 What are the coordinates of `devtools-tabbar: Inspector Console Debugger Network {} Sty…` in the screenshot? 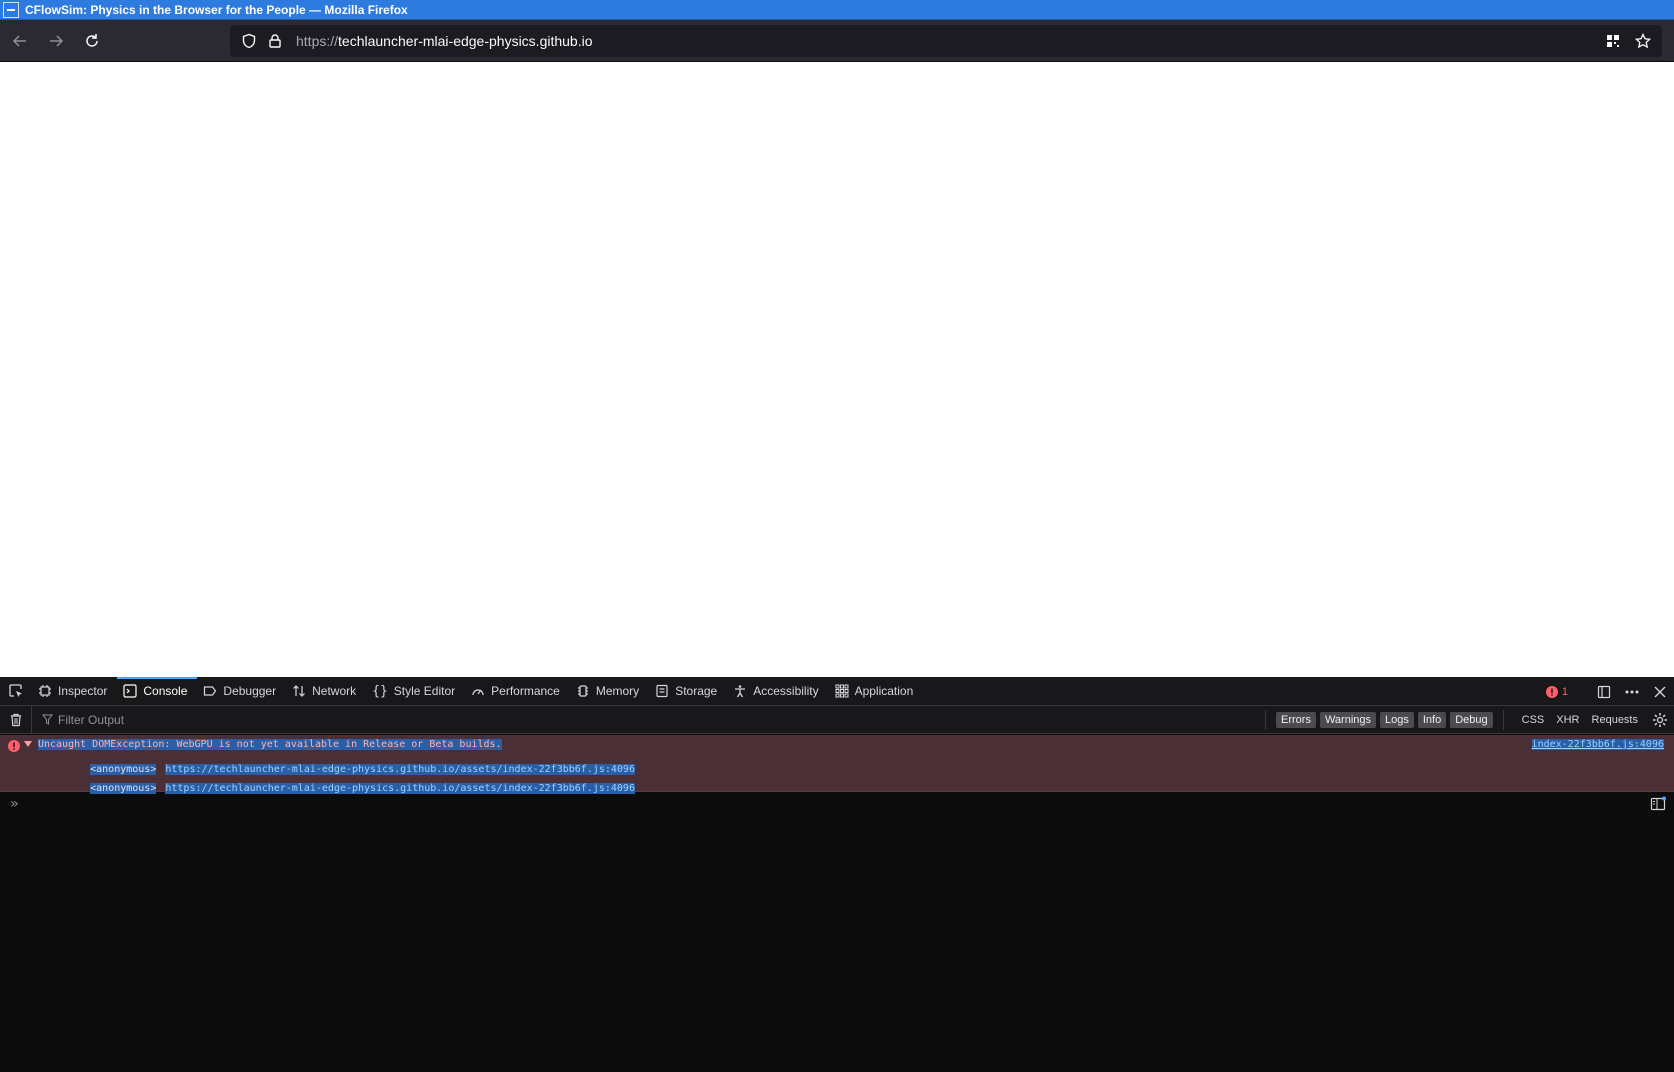 It's located at (837, 691).